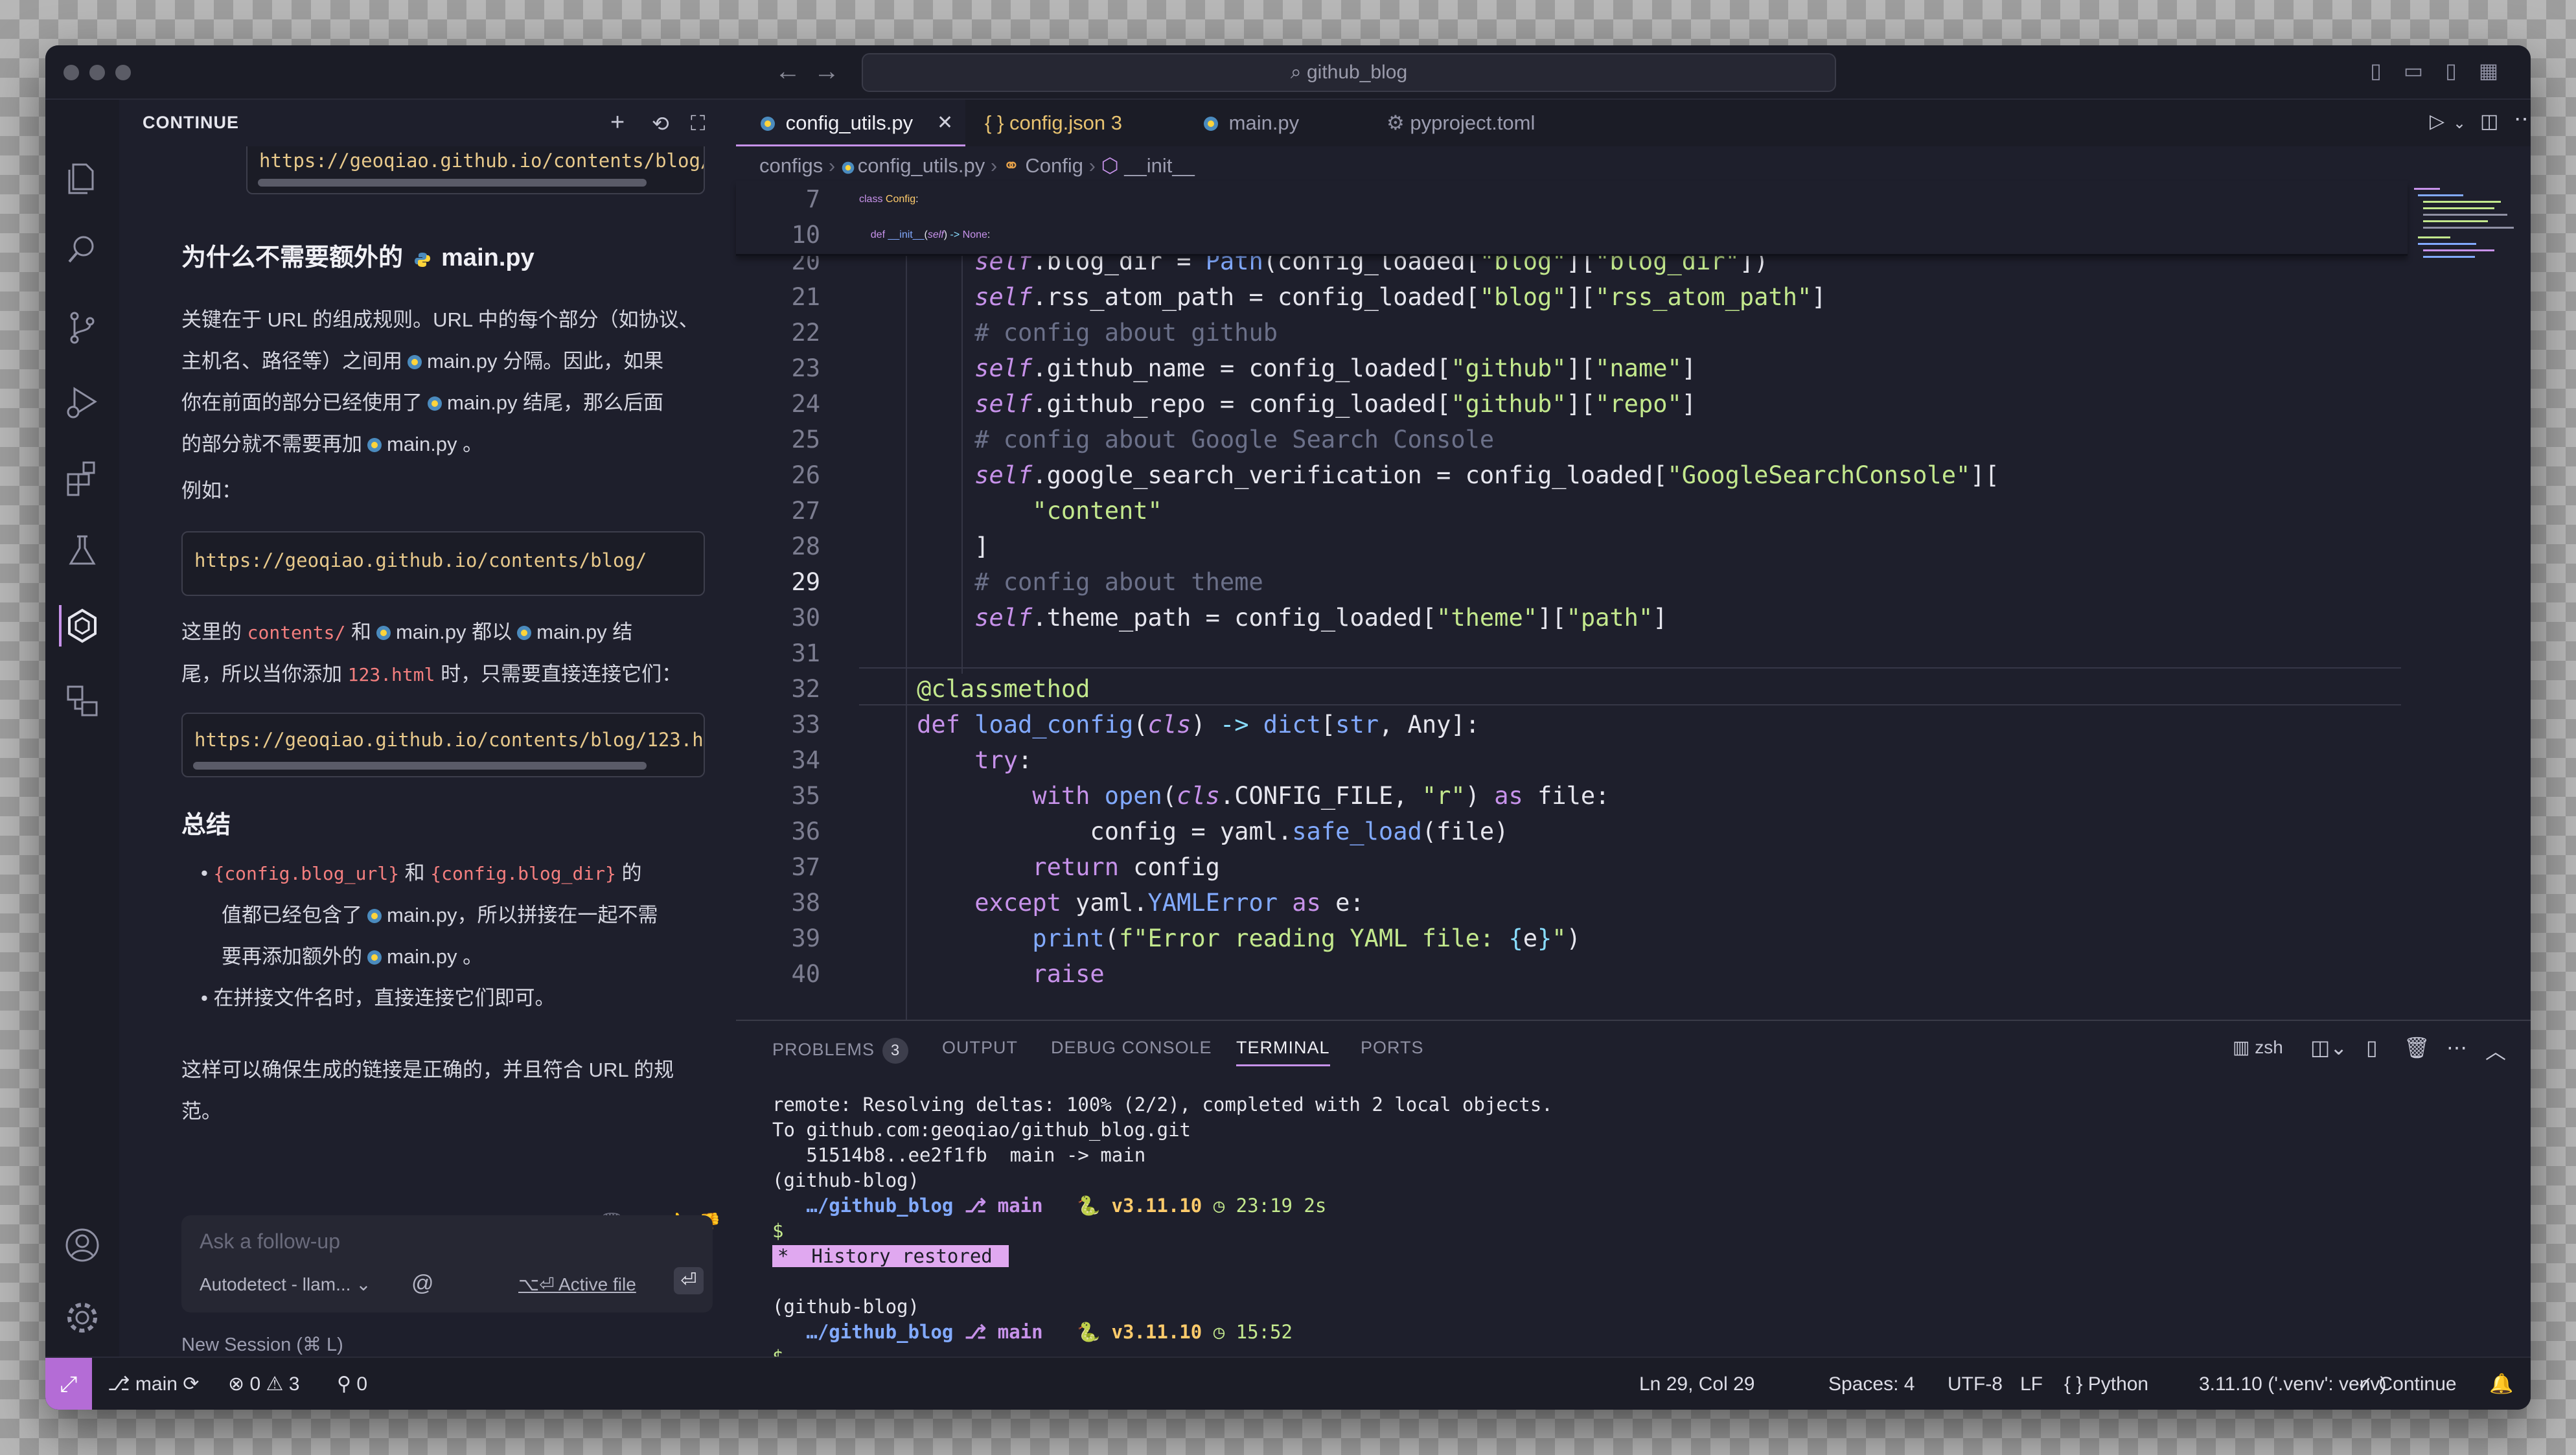 This screenshot has width=2576, height=1455. What do you see at coordinates (577, 1284) in the screenshot?
I see `active-file-button: ⌥⏎ Active file` at bounding box center [577, 1284].